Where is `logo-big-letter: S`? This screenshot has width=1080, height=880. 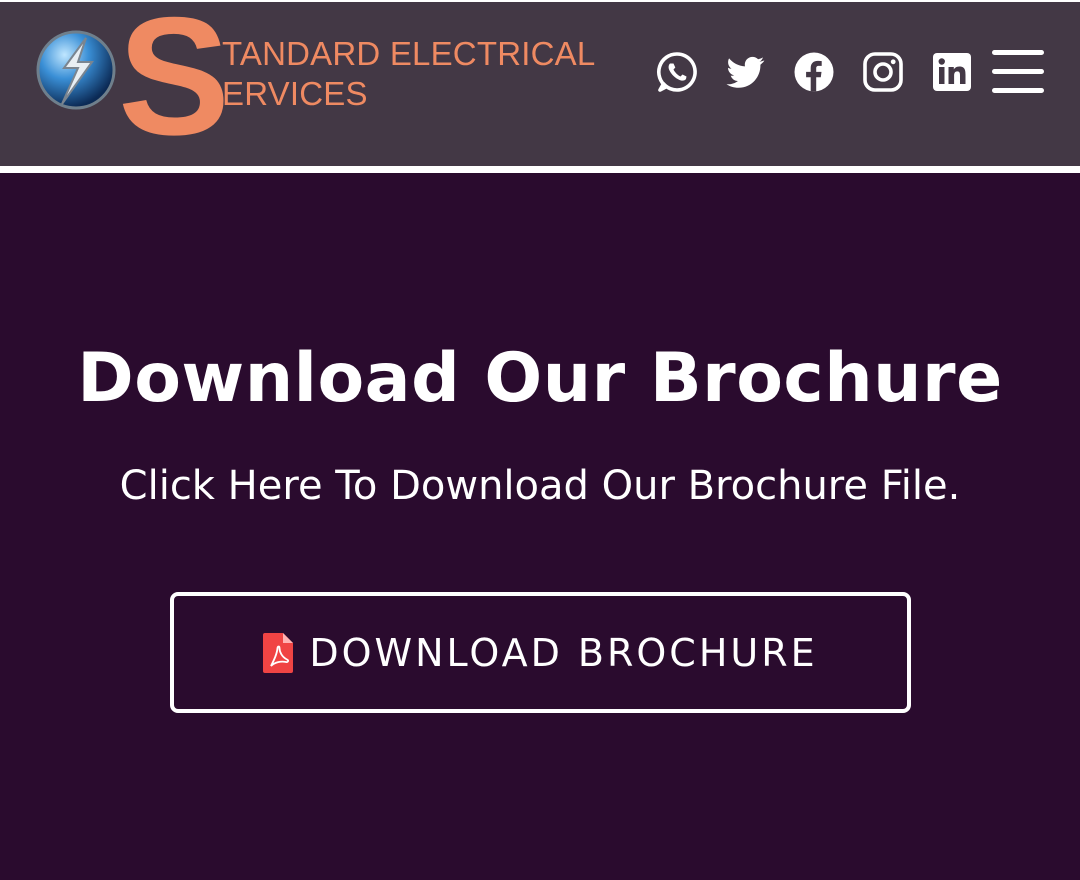
logo-big-letter: S is located at coordinates (174, 85).